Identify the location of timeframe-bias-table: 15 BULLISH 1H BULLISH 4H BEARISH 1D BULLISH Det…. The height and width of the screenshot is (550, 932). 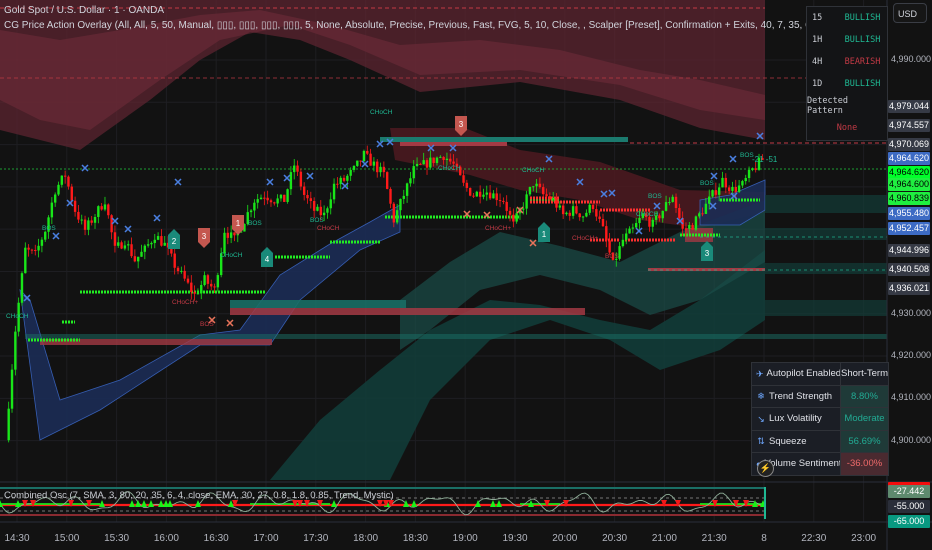
(847, 73).